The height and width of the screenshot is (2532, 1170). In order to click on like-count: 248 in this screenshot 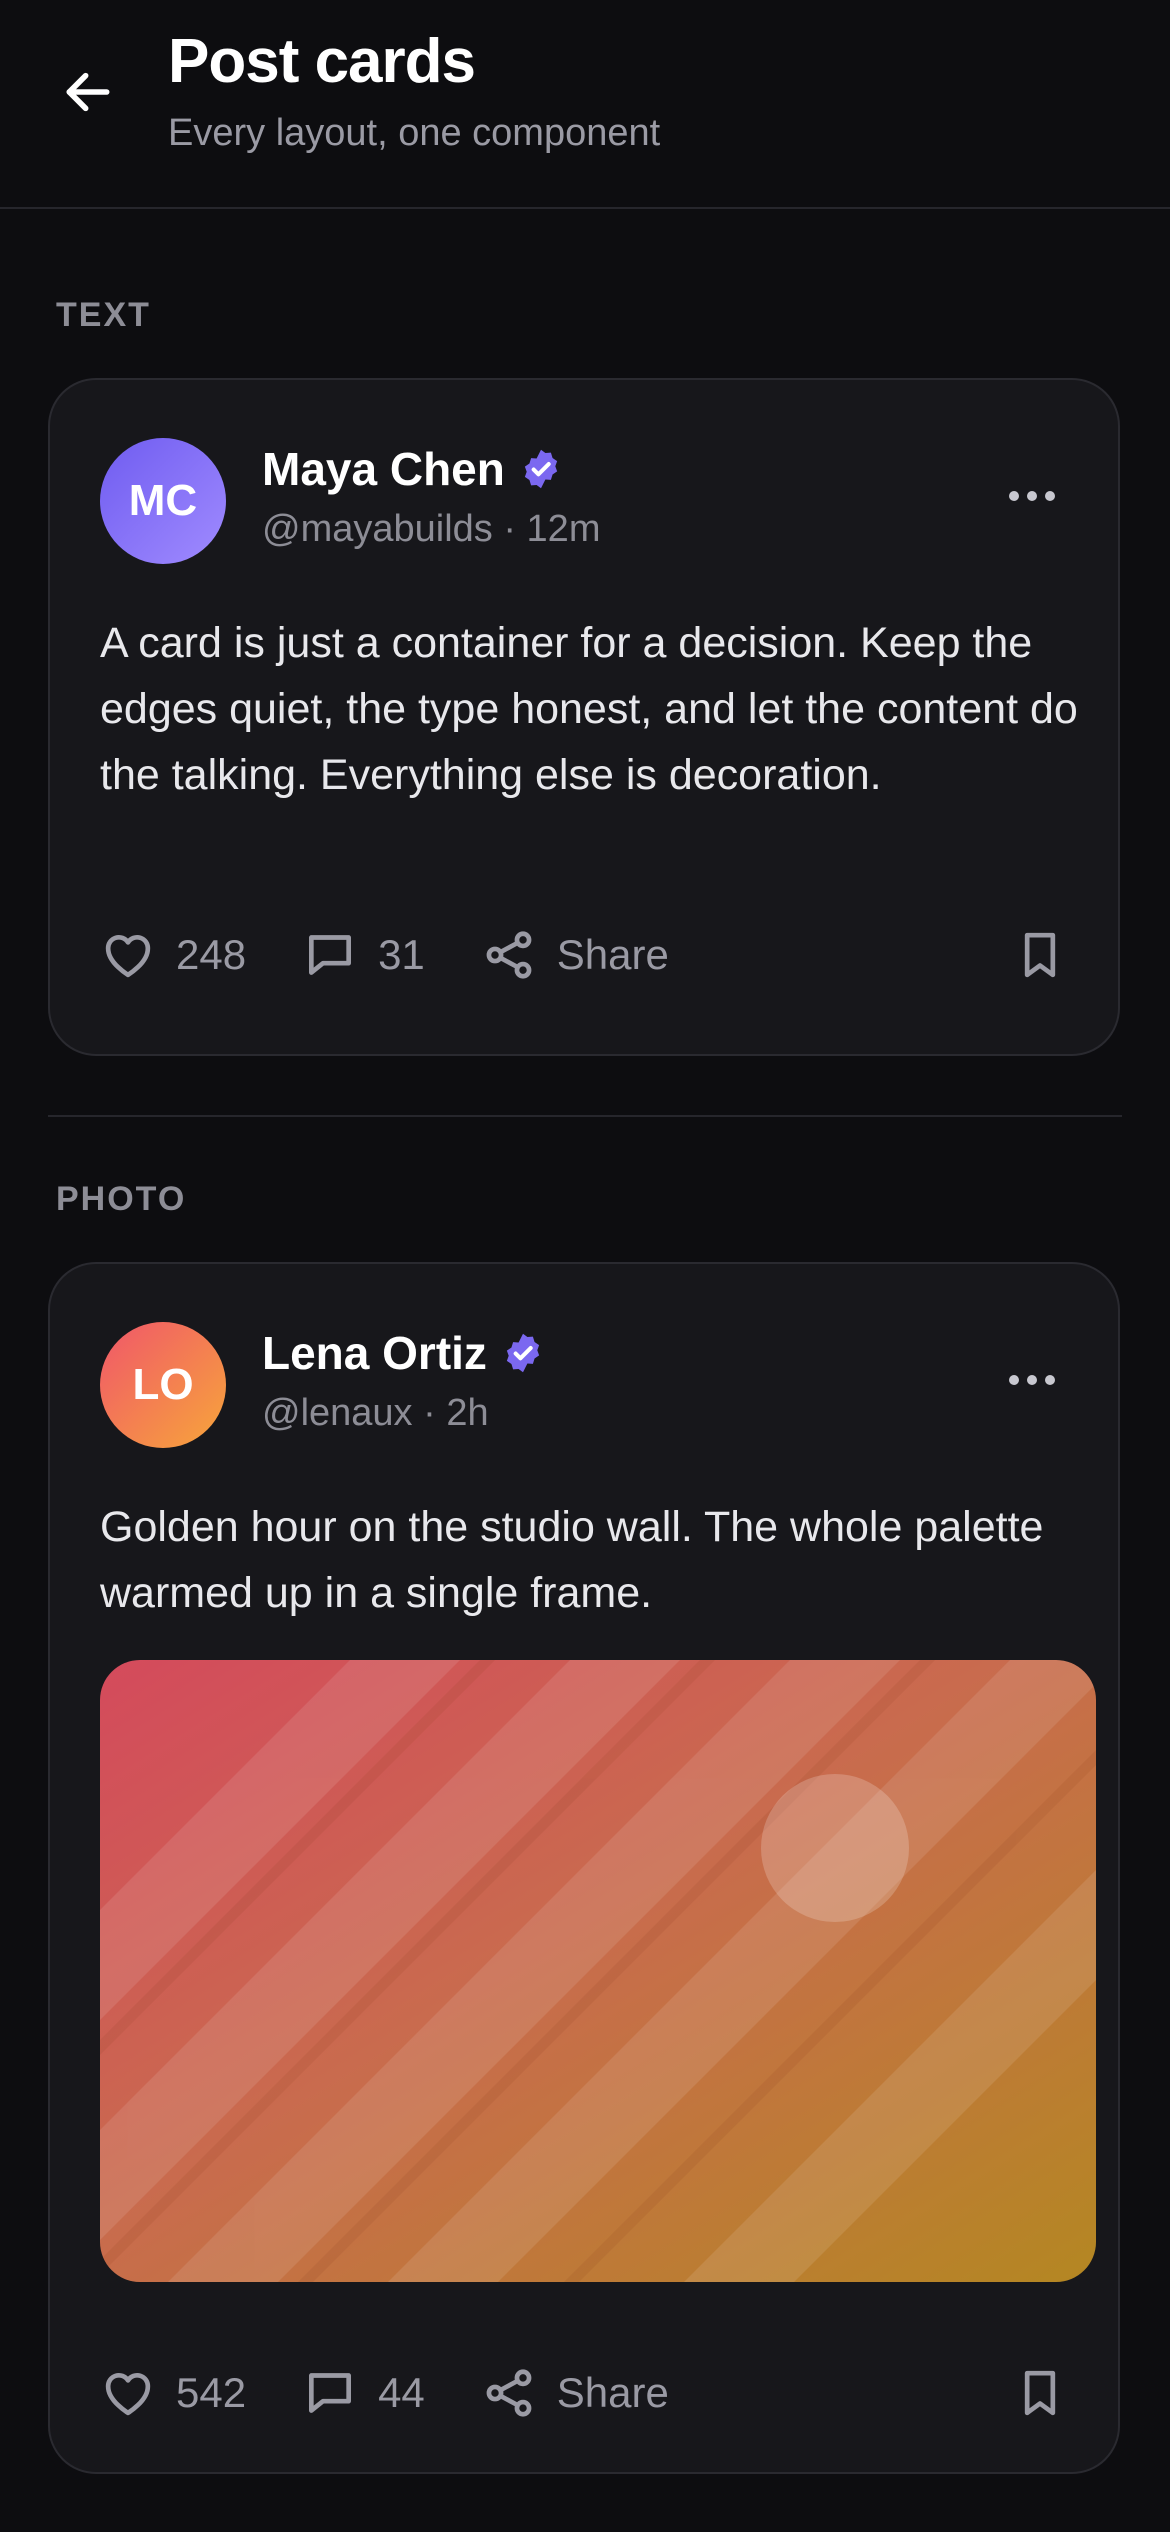, I will do `click(211, 954)`.